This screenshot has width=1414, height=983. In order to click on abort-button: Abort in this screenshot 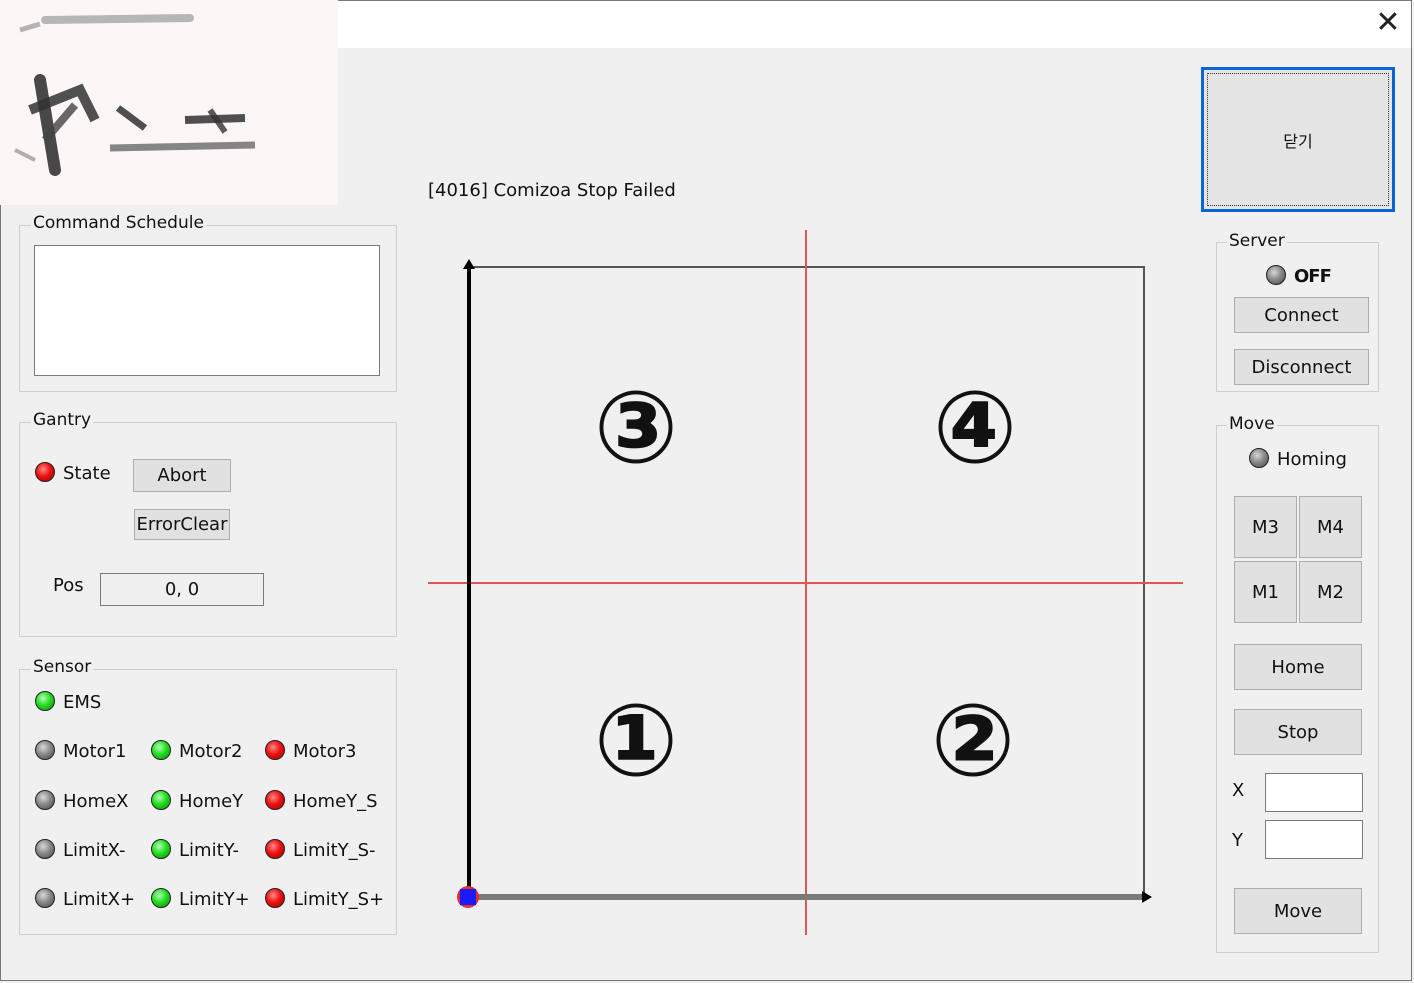, I will do `click(182, 475)`.